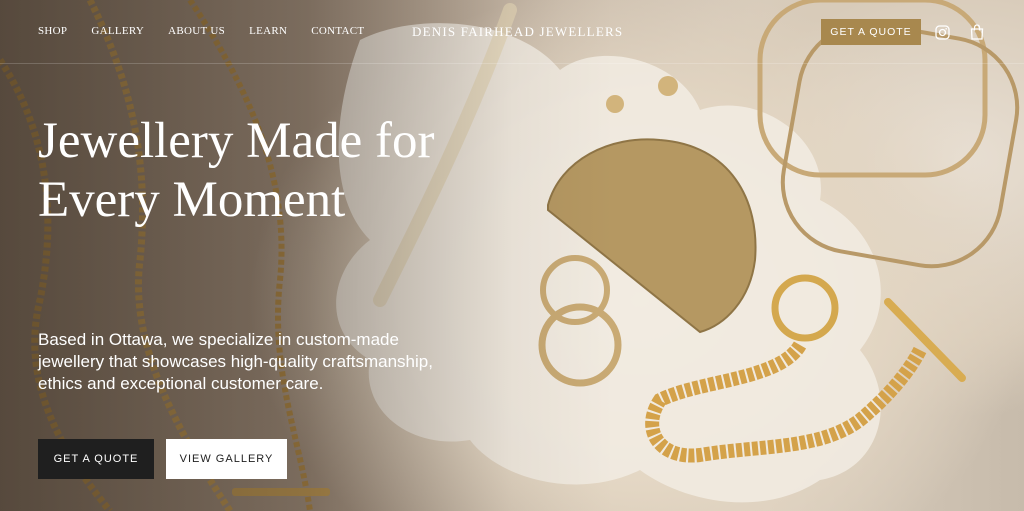 The image size is (1024, 511). What do you see at coordinates (337, 31) in the screenshot?
I see `nav-contact: CONTACT` at bounding box center [337, 31].